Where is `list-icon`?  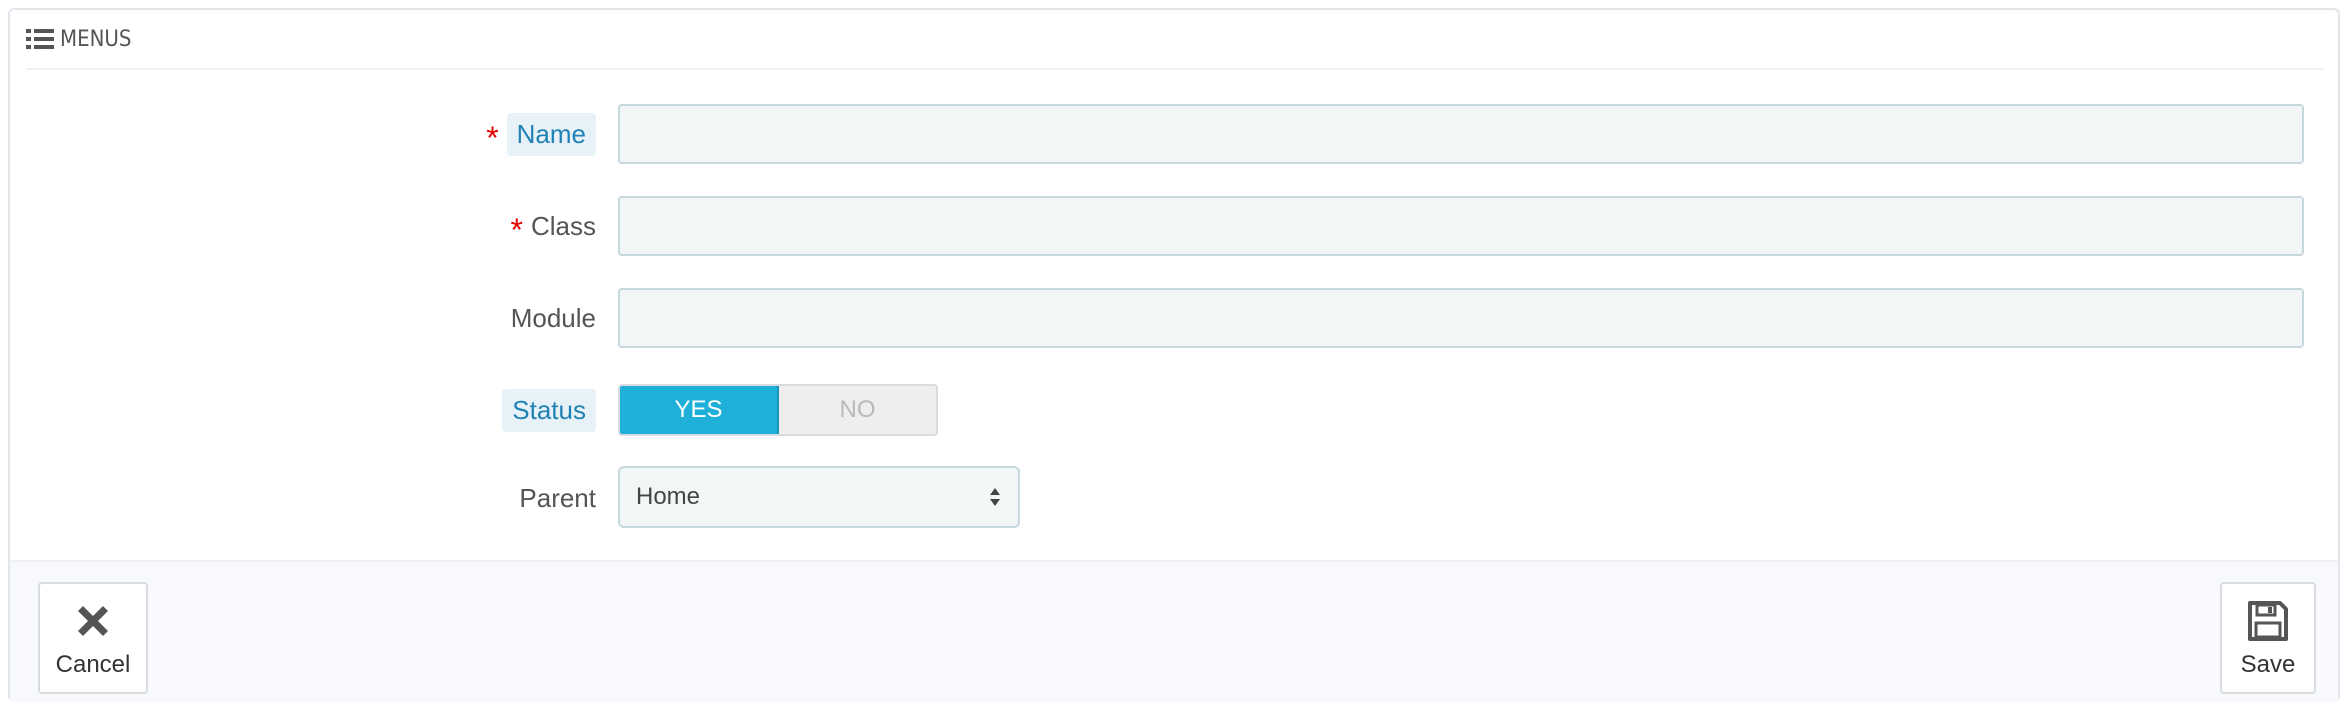 list-icon is located at coordinates (40, 39).